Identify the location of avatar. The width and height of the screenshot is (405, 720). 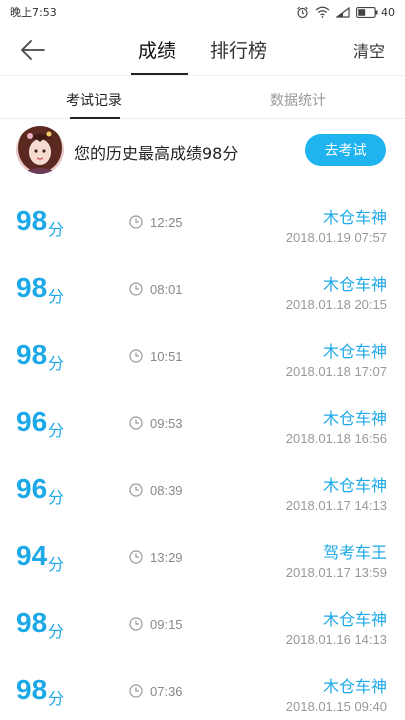
(40, 150).